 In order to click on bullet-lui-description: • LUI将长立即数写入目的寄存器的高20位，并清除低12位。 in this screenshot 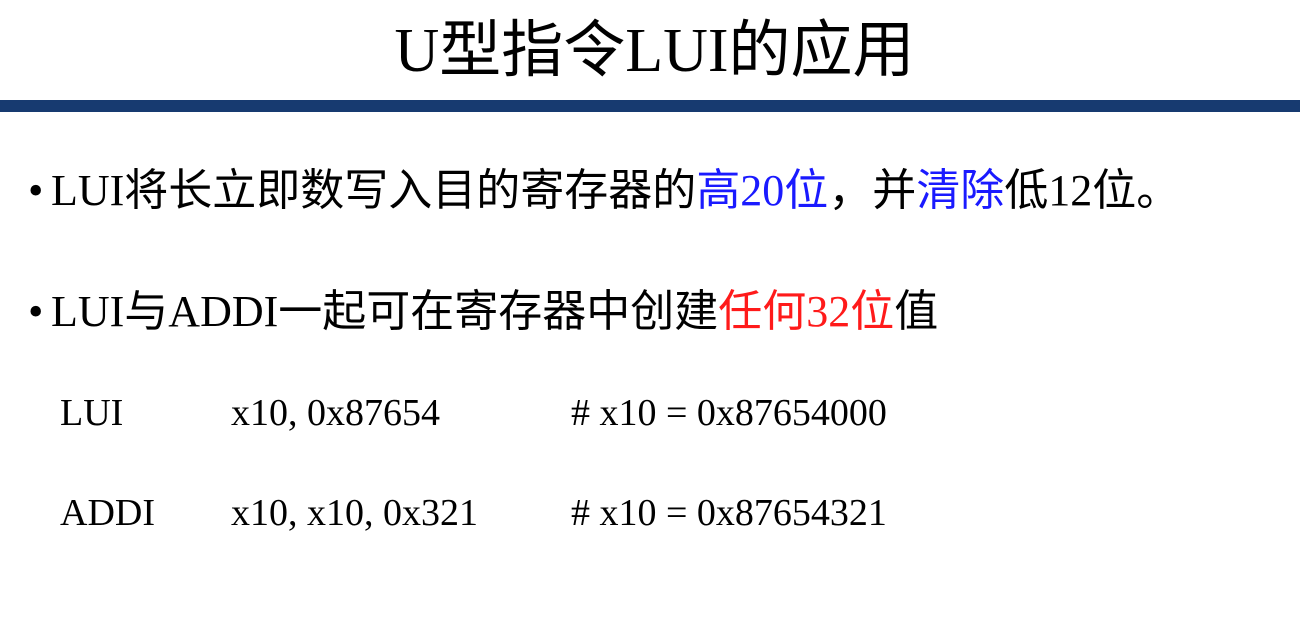, I will do `click(604, 191)`.